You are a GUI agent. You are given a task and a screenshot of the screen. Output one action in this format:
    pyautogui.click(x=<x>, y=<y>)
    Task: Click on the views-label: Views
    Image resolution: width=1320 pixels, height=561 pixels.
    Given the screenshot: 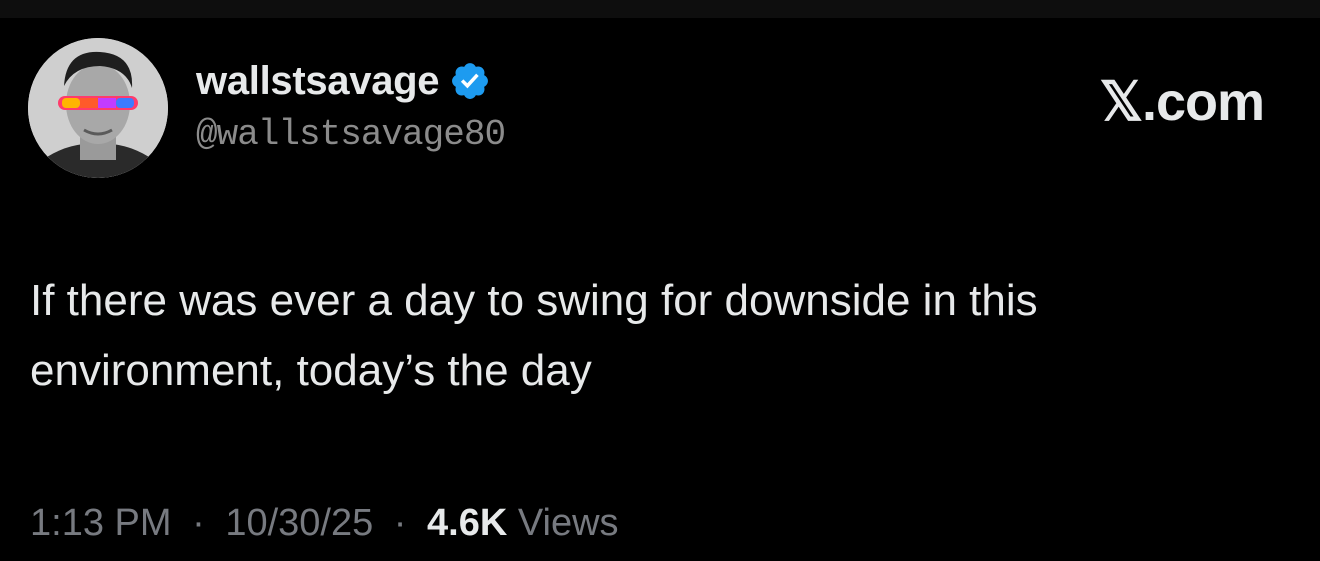 What is the action you would take?
    pyautogui.click(x=568, y=523)
    